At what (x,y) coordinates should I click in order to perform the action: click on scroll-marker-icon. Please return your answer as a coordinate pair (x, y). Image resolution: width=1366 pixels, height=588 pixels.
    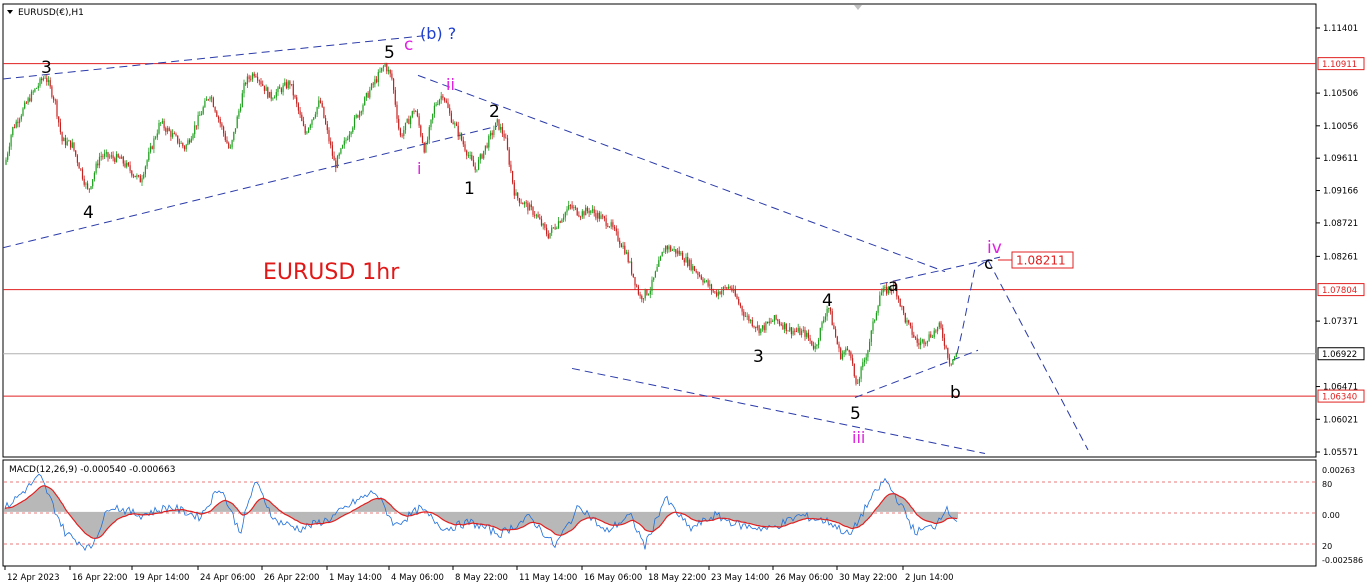
    Looking at the image, I should click on (858, 7).